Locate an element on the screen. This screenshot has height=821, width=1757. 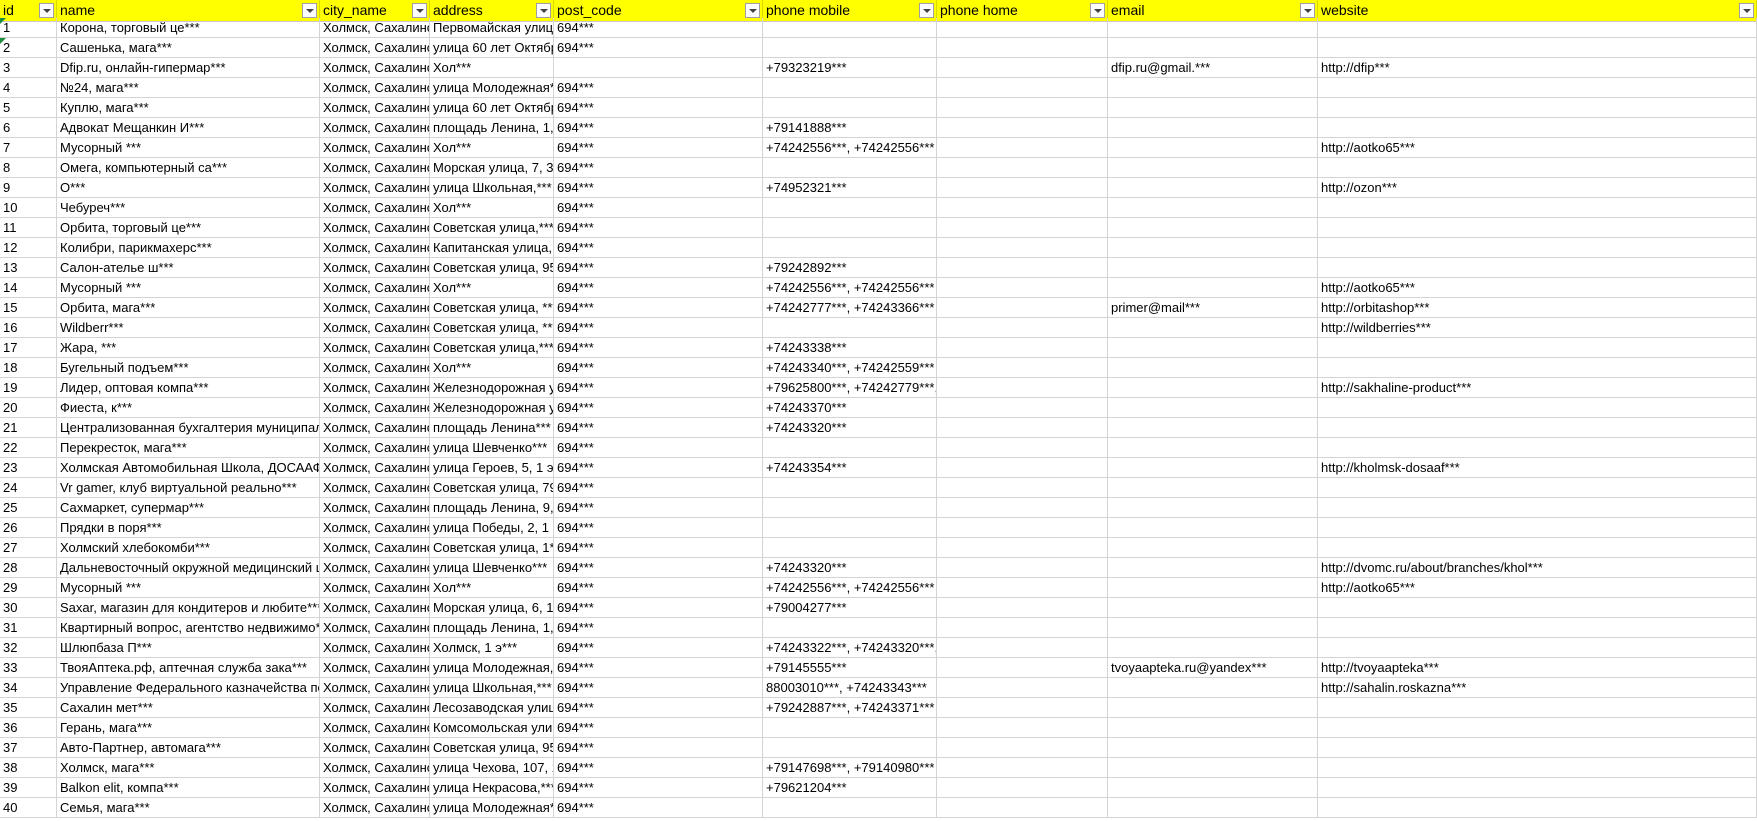
cell-address: площадь Ленина, 1, 1 is located at coordinates (492, 127).